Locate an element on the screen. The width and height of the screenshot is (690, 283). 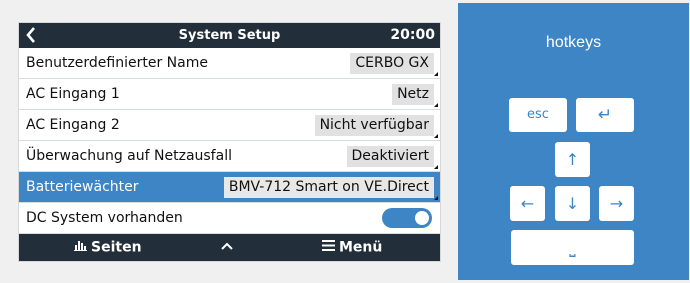
arrow-right-key-icon: → is located at coordinates (616, 203).